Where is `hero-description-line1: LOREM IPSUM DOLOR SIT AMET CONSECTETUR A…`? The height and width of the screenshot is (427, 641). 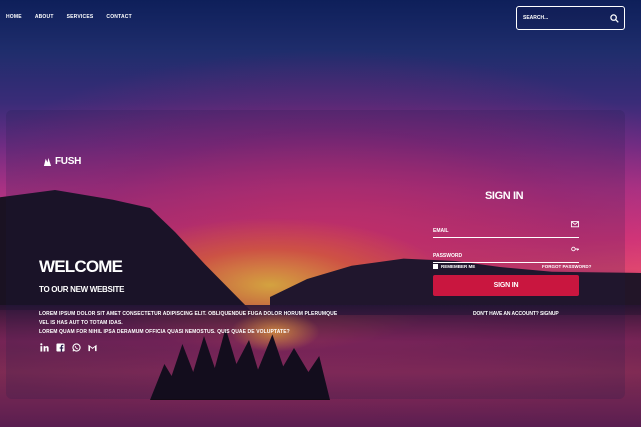
hero-description-line1: LOREM IPSUM DOLOR SIT AMET CONSECTETUR A… is located at coordinates (188, 318).